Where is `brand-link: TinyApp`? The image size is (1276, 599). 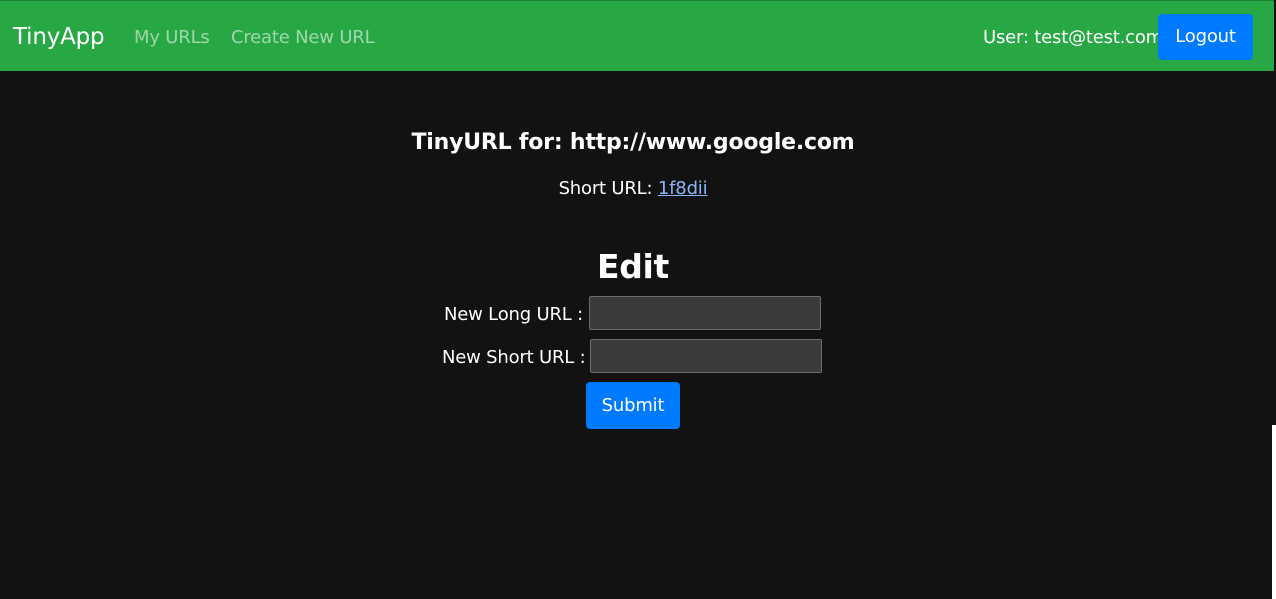 brand-link: TinyApp is located at coordinates (59, 37).